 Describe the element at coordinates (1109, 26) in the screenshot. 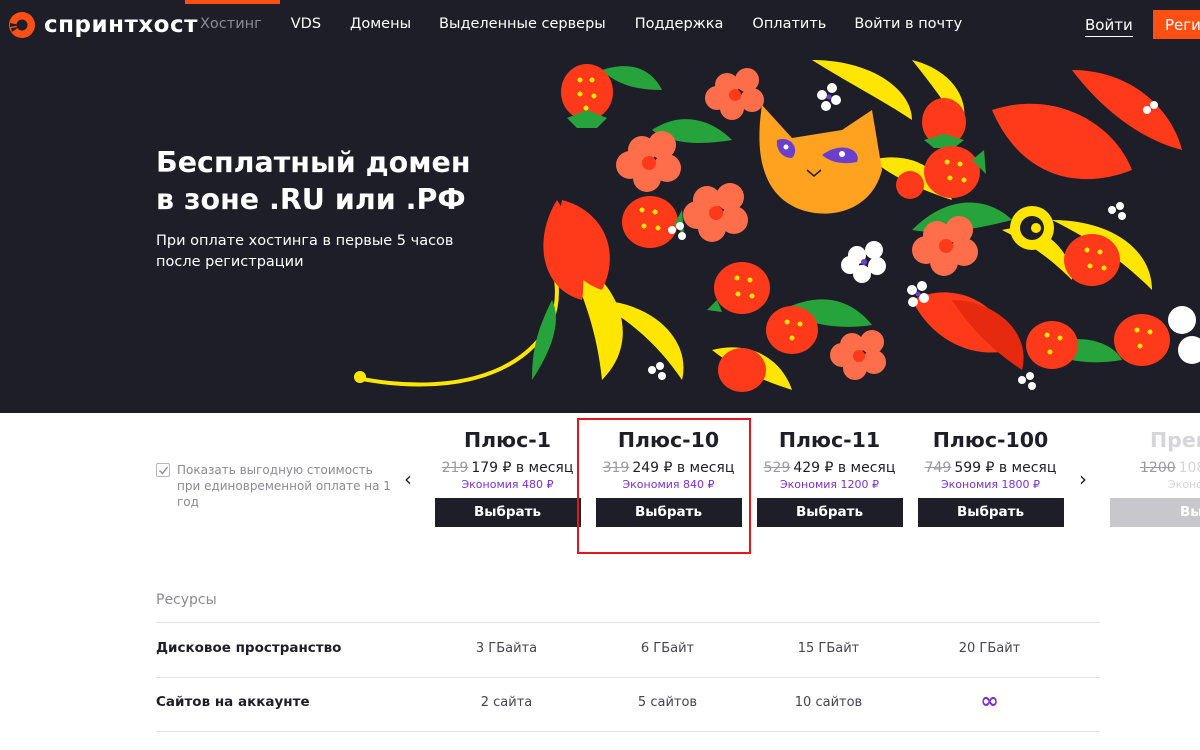

I see `login-link: Войти` at that location.